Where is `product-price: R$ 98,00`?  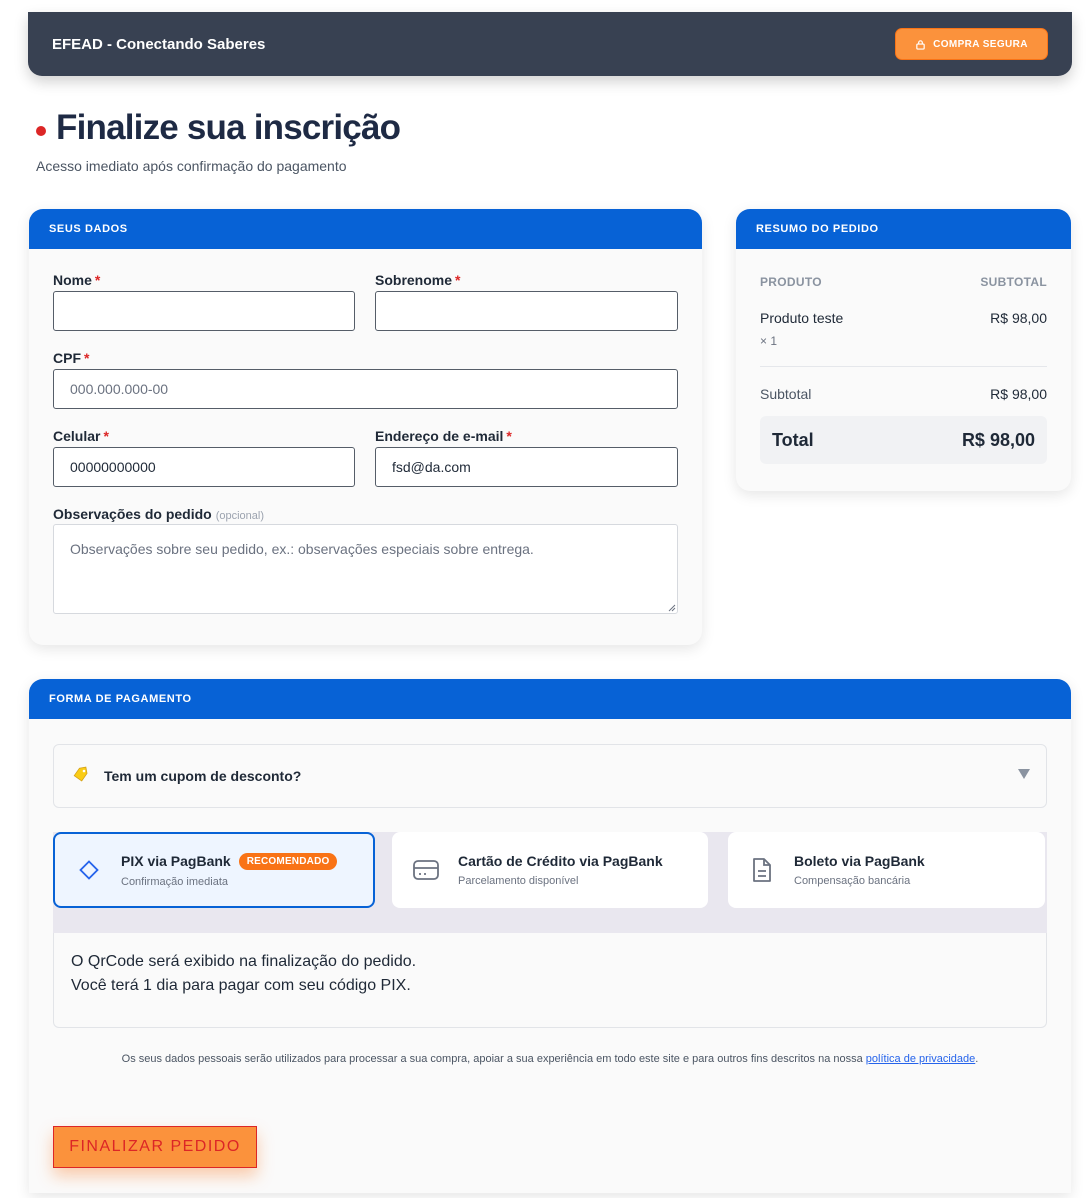 product-price: R$ 98,00 is located at coordinates (1018, 318).